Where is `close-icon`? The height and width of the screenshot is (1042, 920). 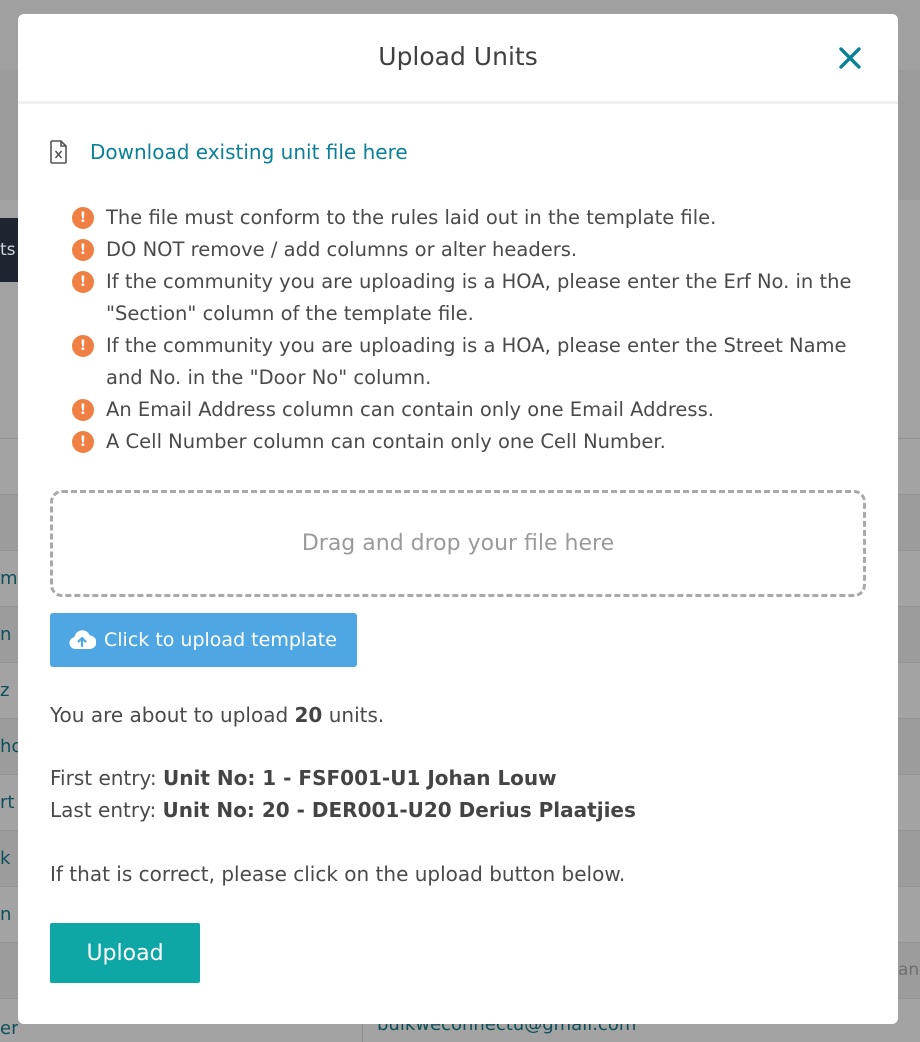
close-icon is located at coordinates (850, 58).